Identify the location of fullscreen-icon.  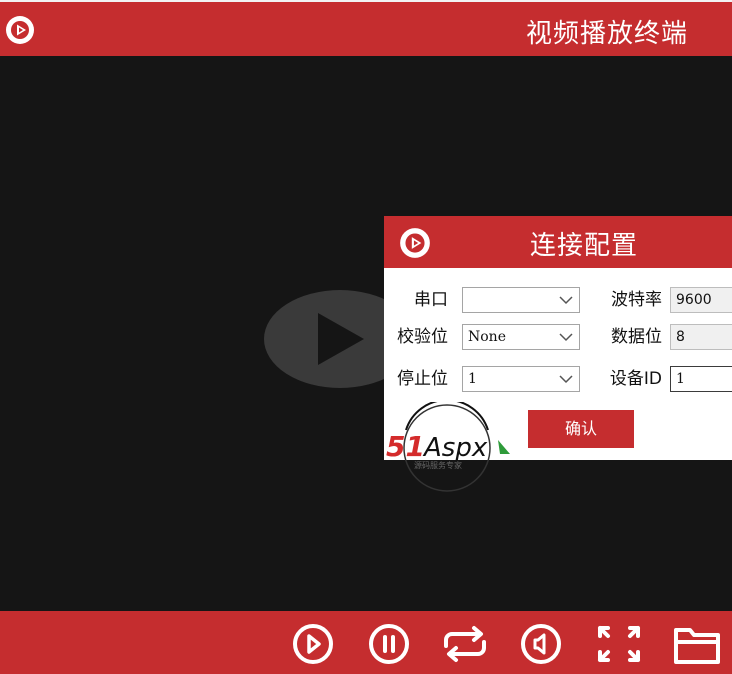
(619, 644).